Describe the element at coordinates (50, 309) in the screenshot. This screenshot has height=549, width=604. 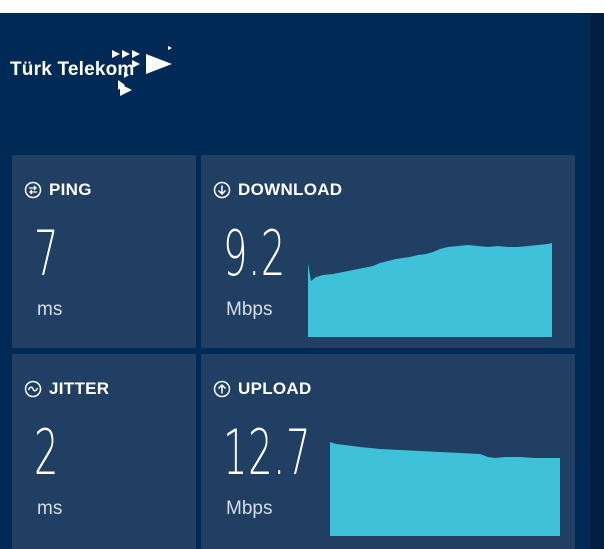
I see `ping-unit: ms` at that location.